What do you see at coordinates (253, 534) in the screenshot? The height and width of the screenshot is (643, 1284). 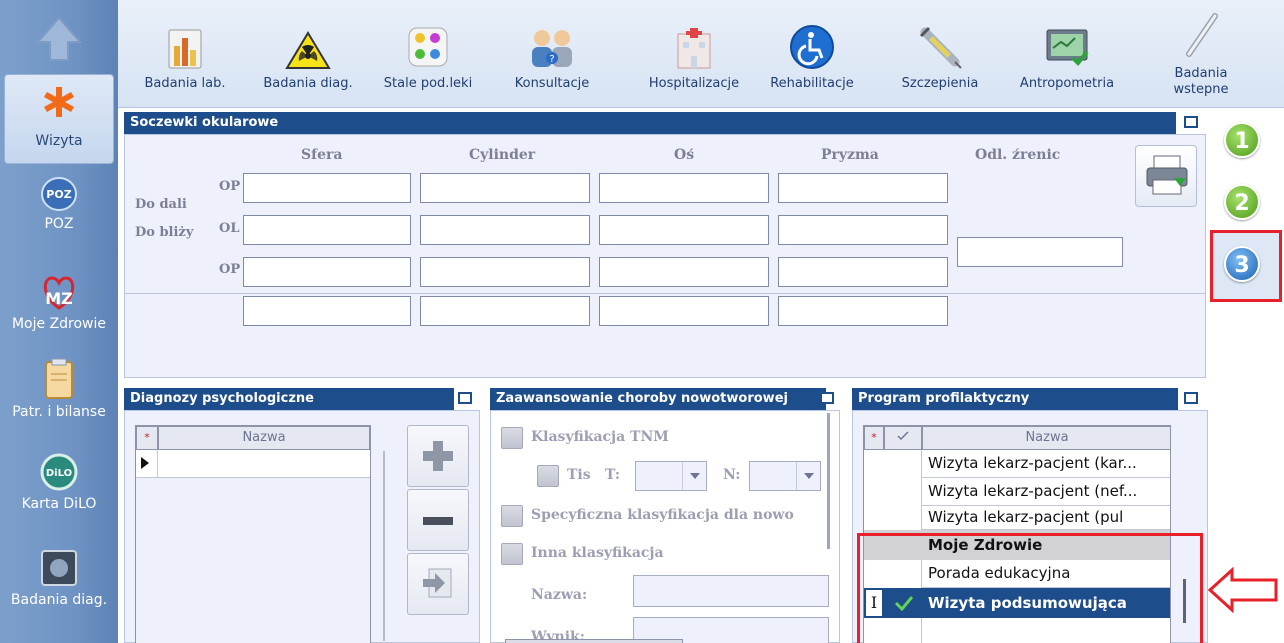 I see `psych-grid: * Nazwa` at bounding box center [253, 534].